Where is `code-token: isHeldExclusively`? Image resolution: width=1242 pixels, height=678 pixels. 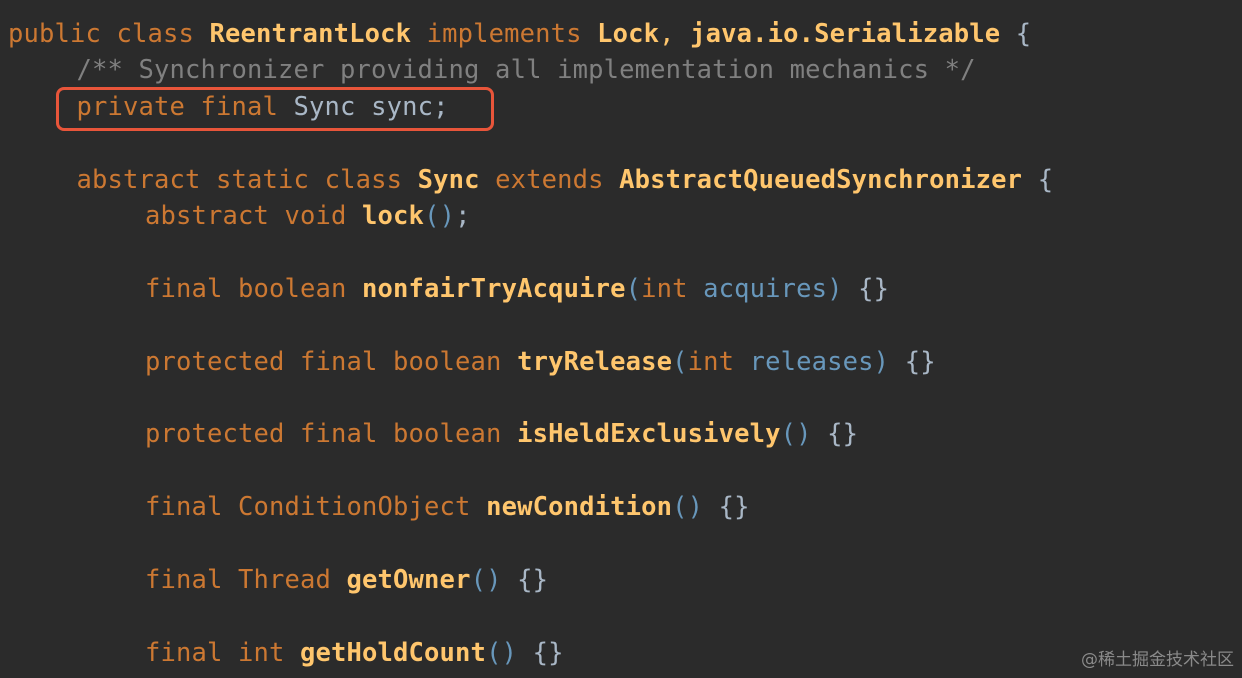
code-token: isHeldExclusively is located at coordinates (649, 434).